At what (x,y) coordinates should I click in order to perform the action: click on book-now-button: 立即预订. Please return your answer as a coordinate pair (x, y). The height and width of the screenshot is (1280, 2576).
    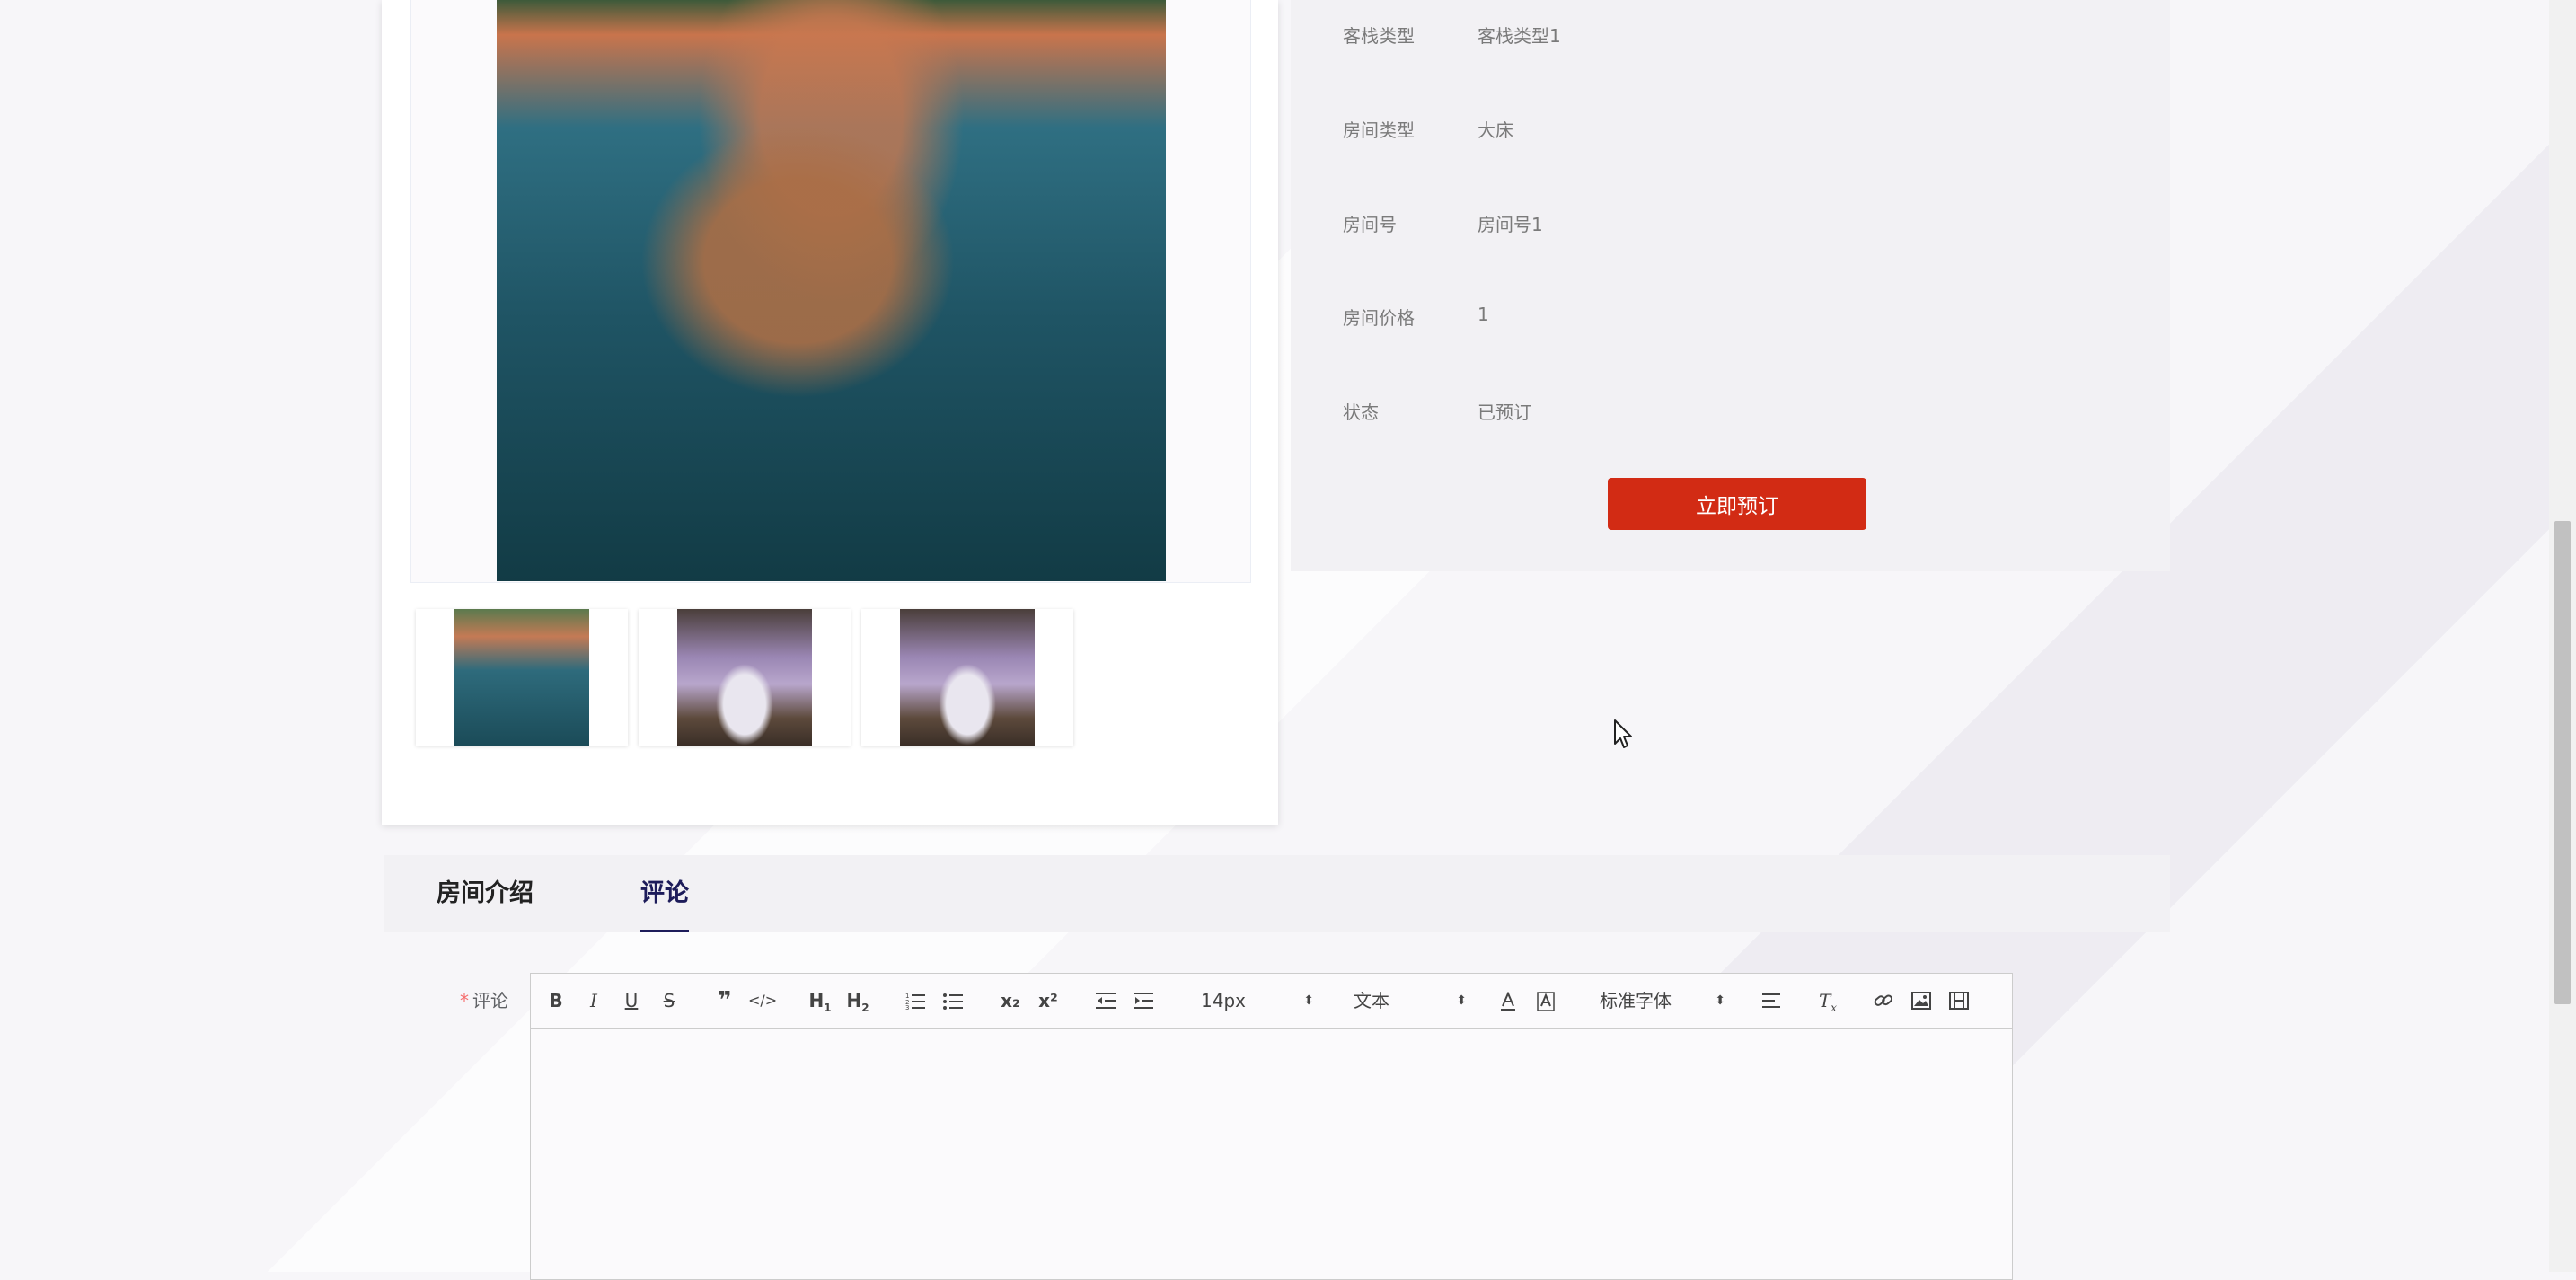
    Looking at the image, I should click on (1737, 504).